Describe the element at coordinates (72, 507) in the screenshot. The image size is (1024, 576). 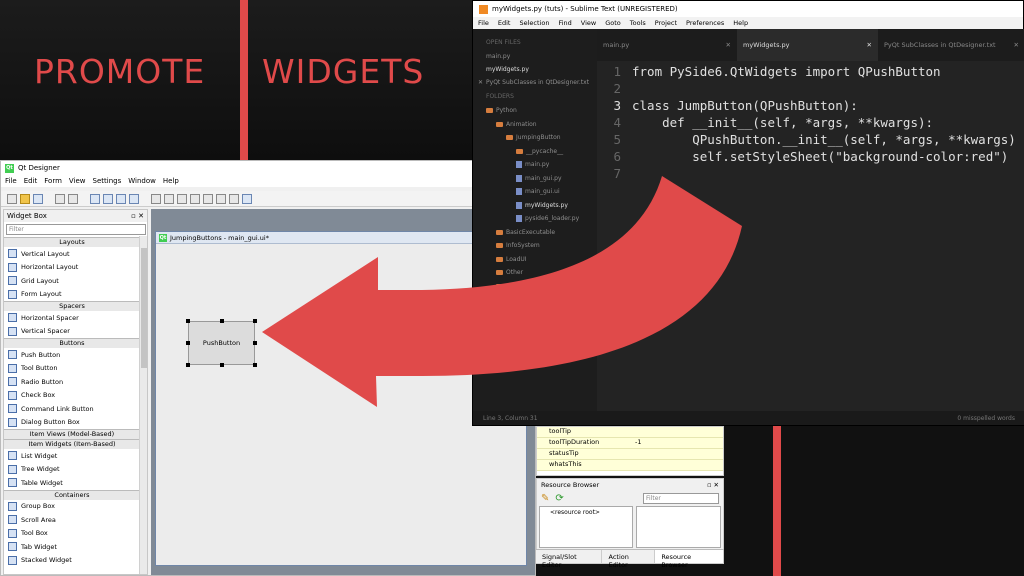
I see `widget-item: Group Box` at that location.